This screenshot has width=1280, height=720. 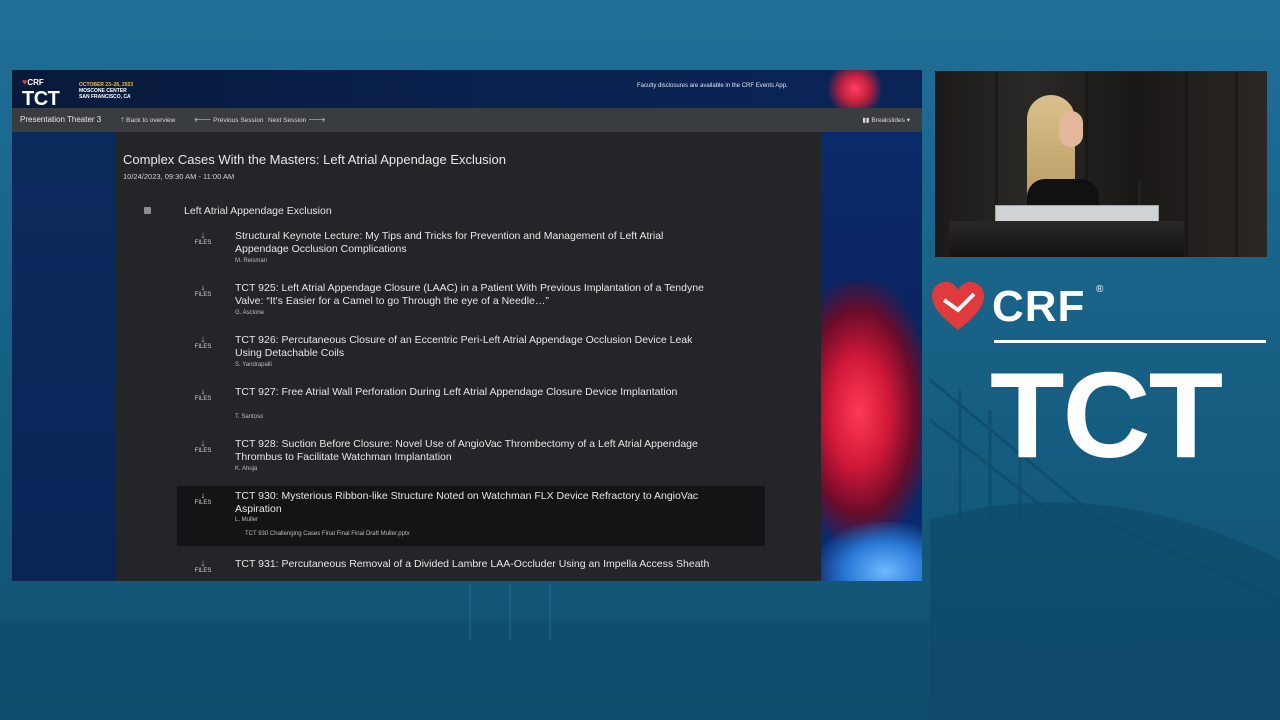 What do you see at coordinates (228, 120) in the screenshot?
I see `previous-session-link: 🡐 Previous Session` at bounding box center [228, 120].